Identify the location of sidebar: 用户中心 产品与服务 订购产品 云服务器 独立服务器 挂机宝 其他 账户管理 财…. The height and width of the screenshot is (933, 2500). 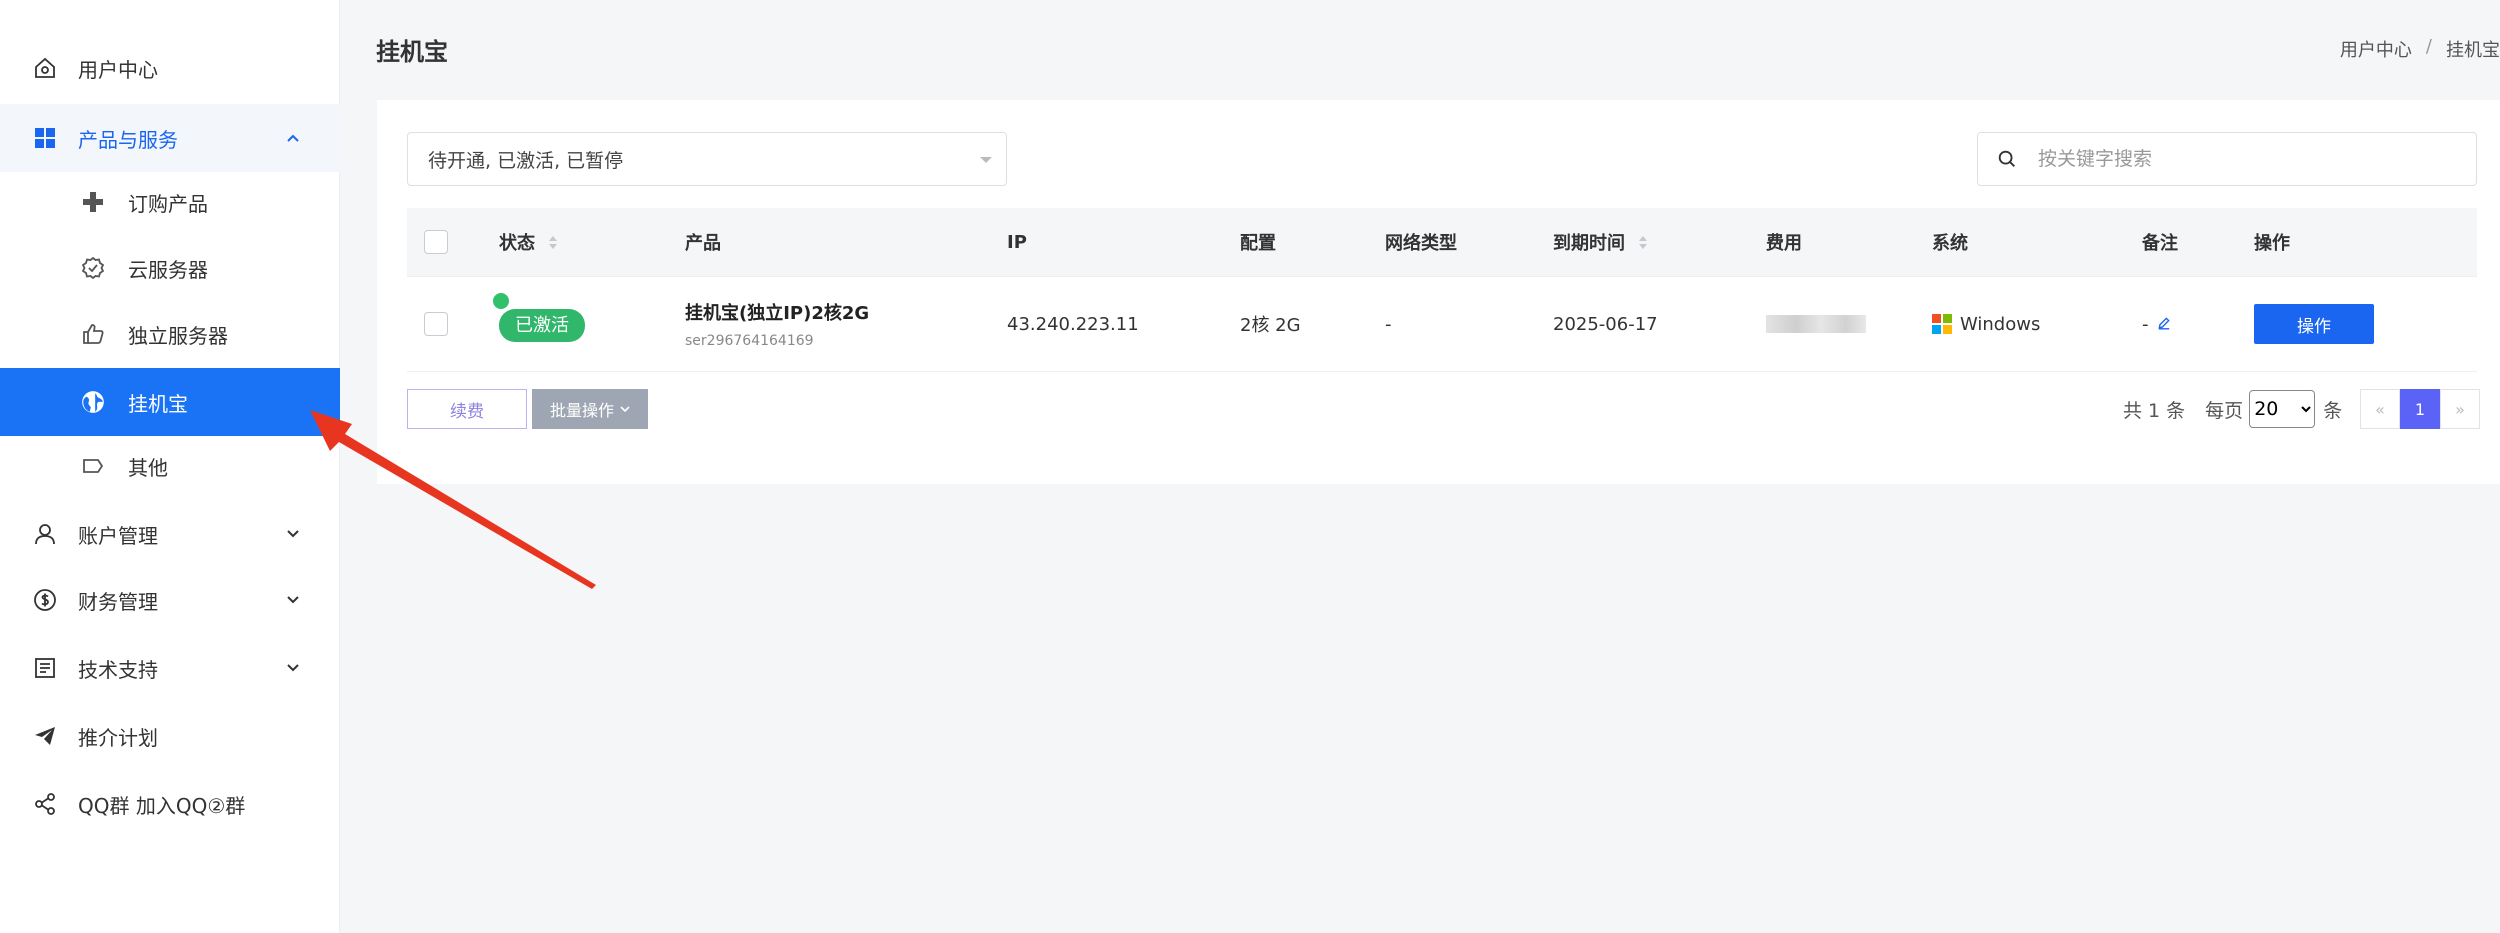
(170, 466).